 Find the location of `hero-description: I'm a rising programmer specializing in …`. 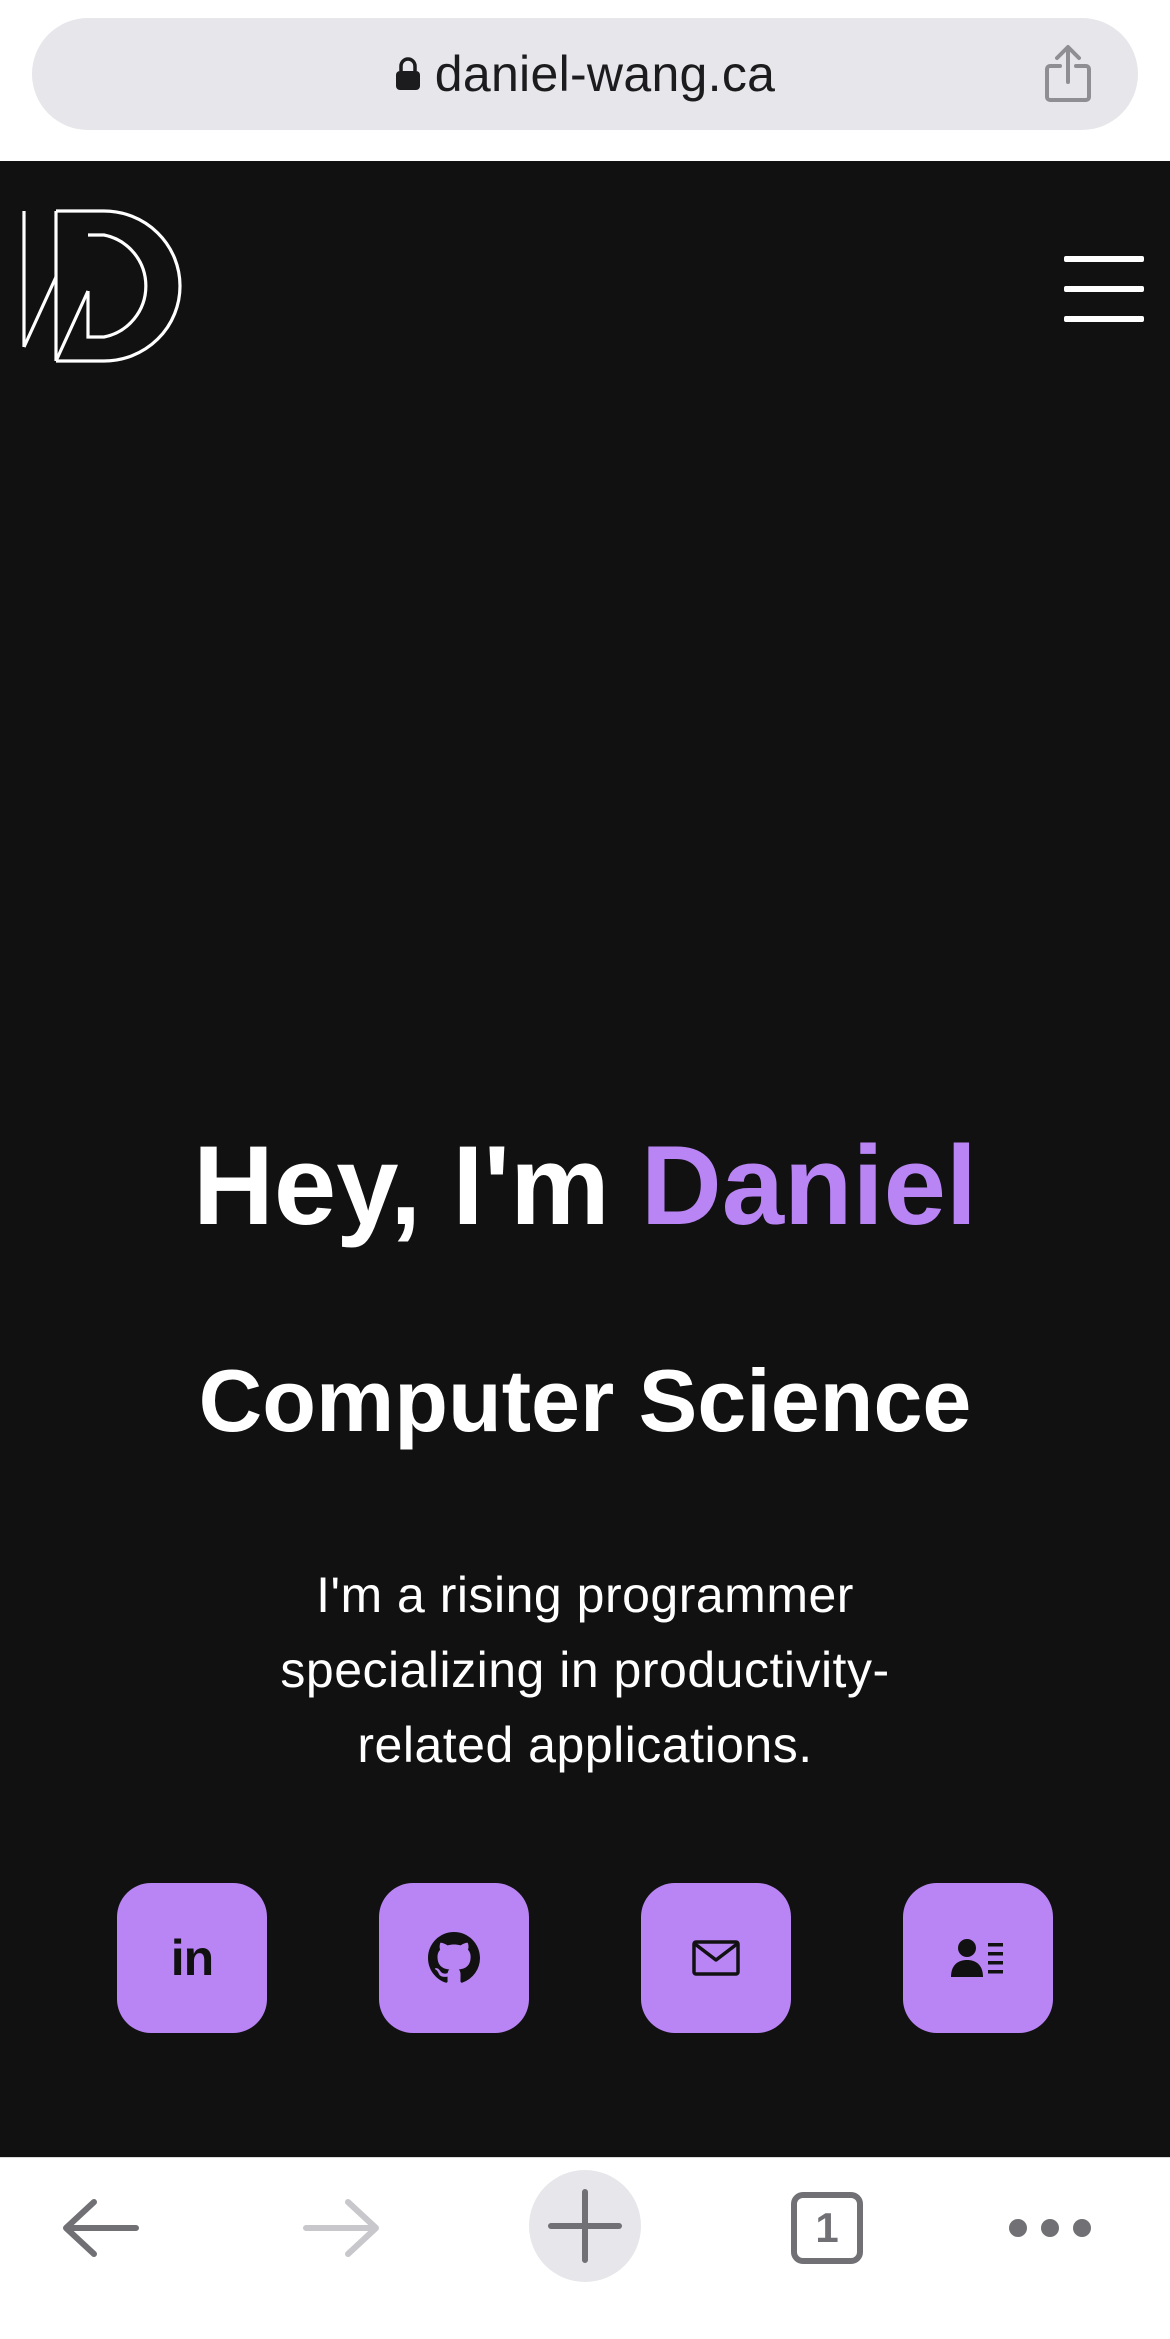

hero-description: I'm a rising programmer specializing in … is located at coordinates (585, 1670).